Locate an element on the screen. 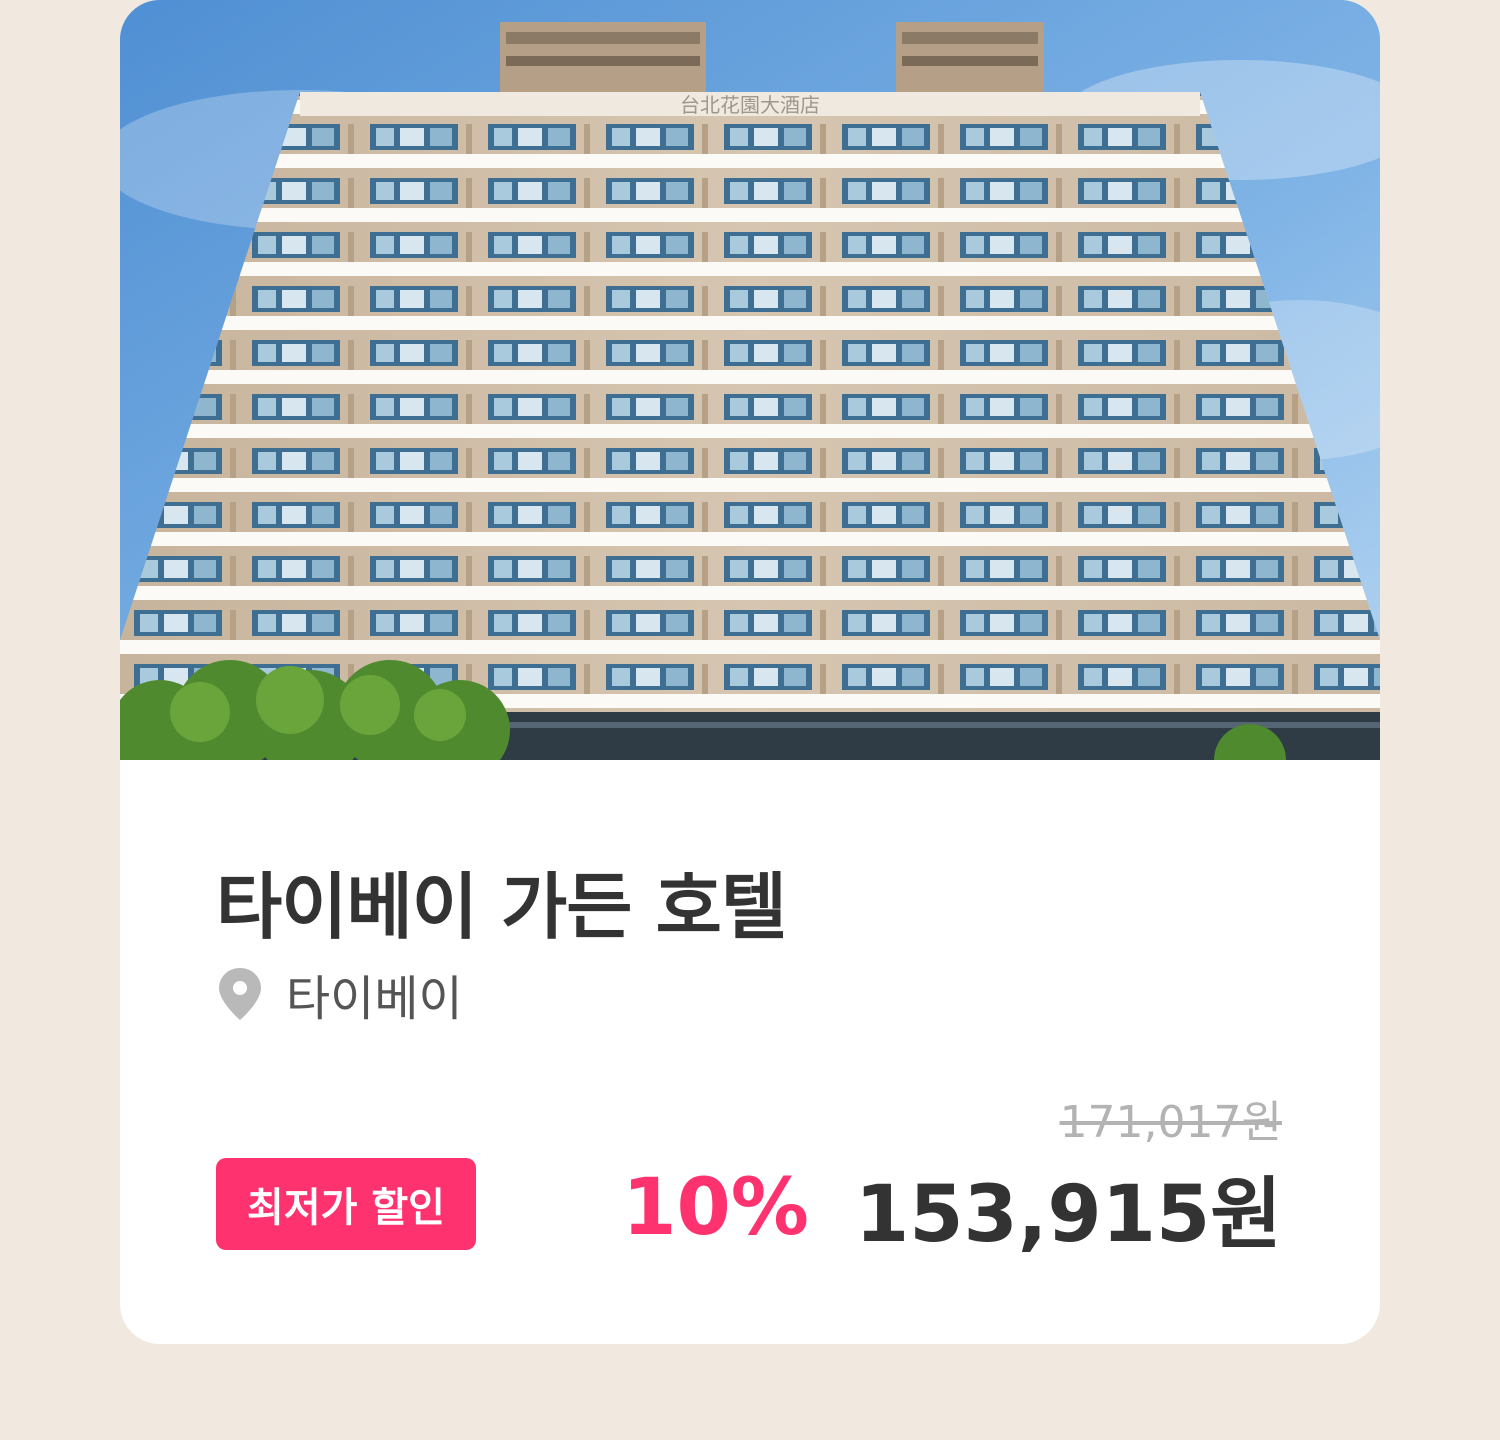  hotel-location: 타이베이 is located at coordinates (339, 994).